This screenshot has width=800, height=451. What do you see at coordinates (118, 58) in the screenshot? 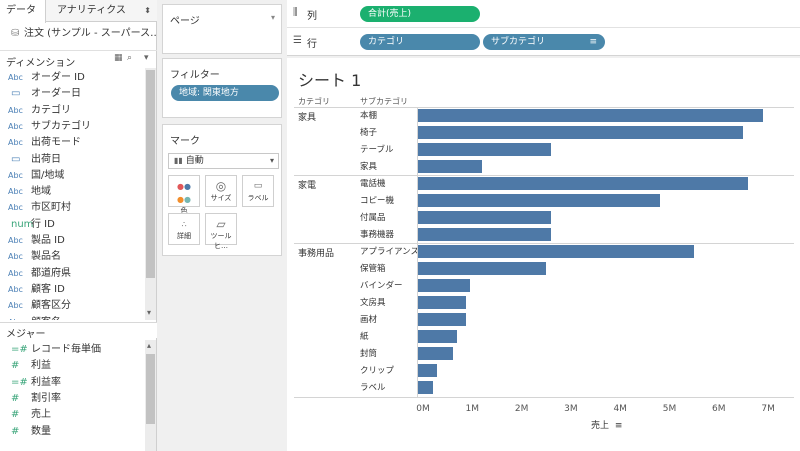
I see `grid-view-icon: ▦` at bounding box center [118, 58].